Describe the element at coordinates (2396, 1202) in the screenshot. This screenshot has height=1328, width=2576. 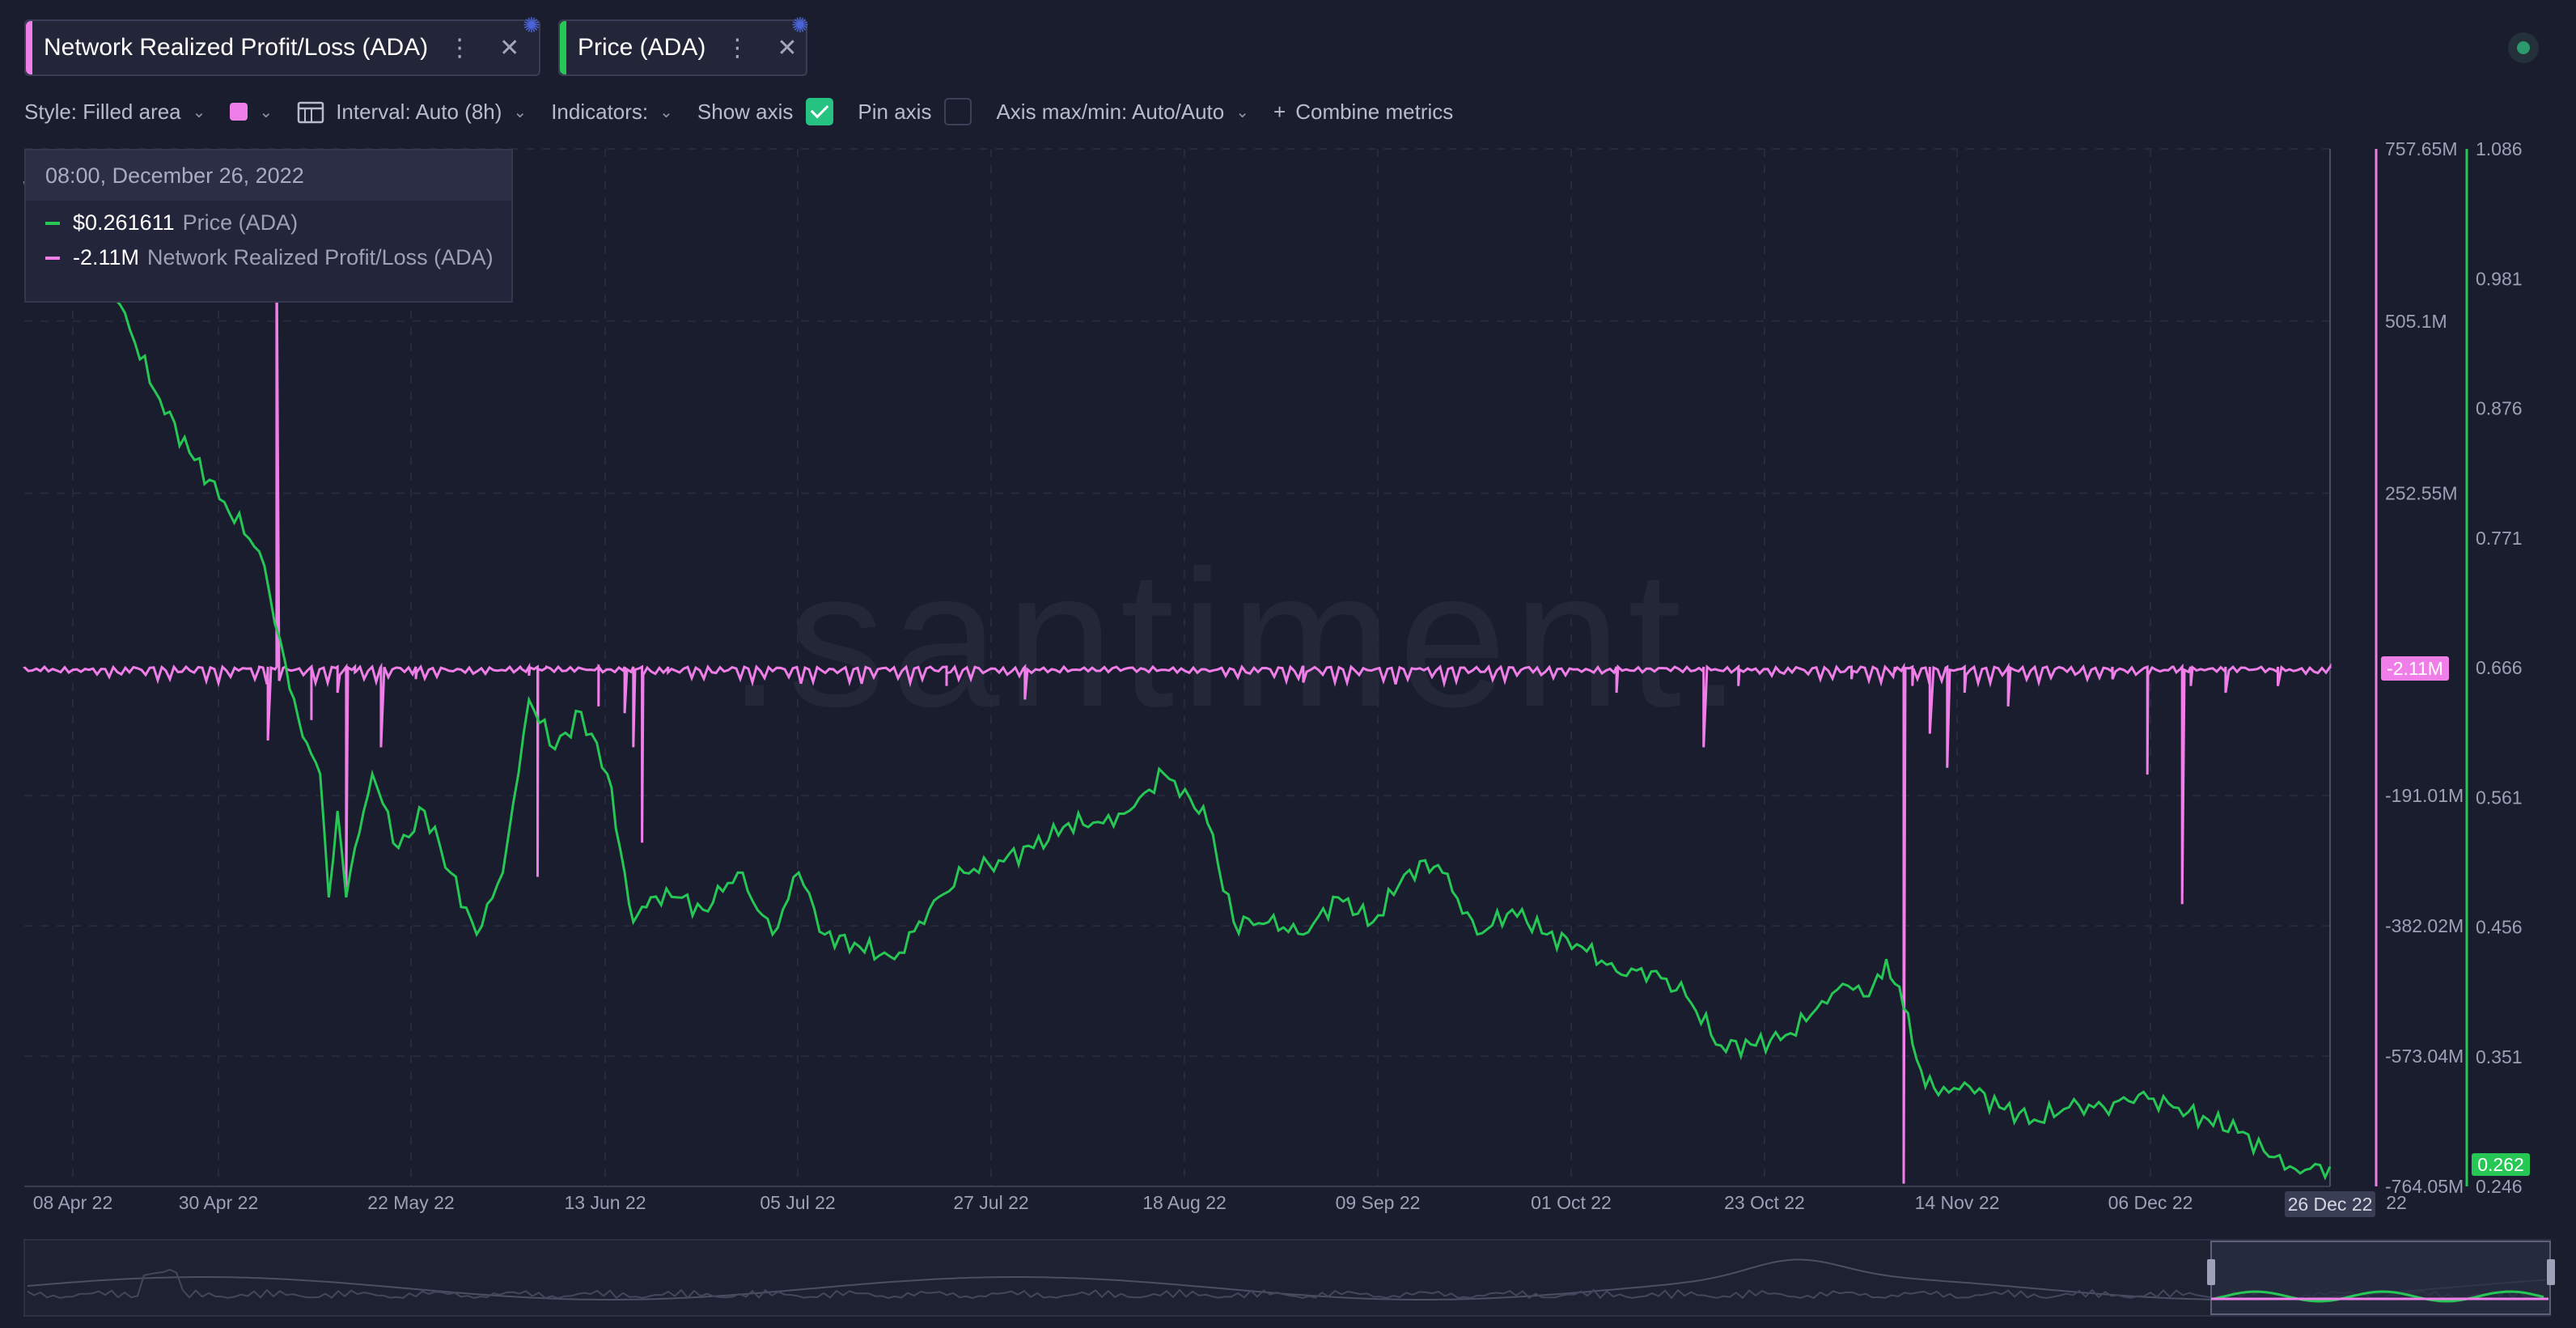
I see `x-last-tick: 22` at that location.